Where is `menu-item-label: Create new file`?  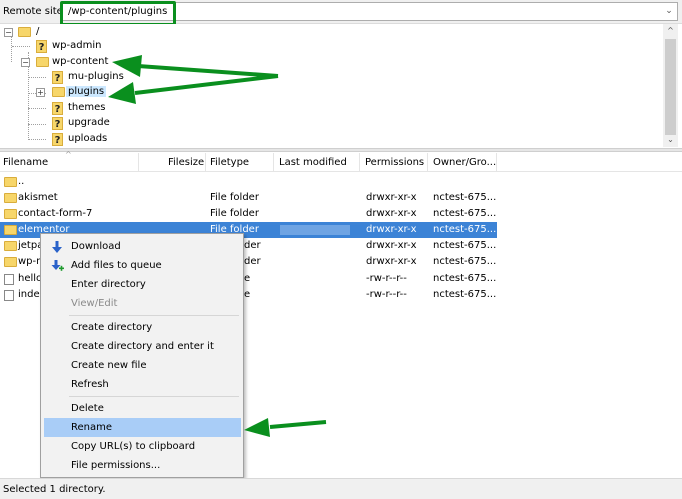 menu-item-label: Create new file is located at coordinates (108, 365).